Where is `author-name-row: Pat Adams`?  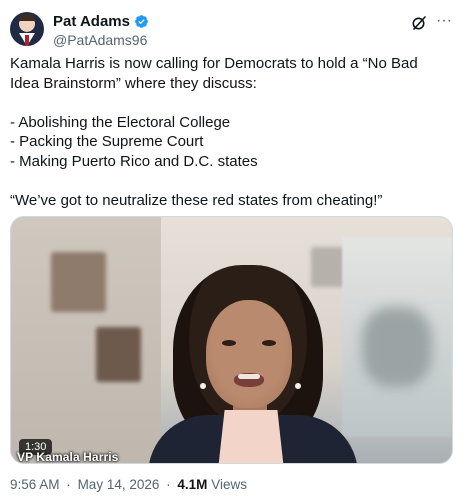 author-name-row: Pat Adams is located at coordinates (101, 21).